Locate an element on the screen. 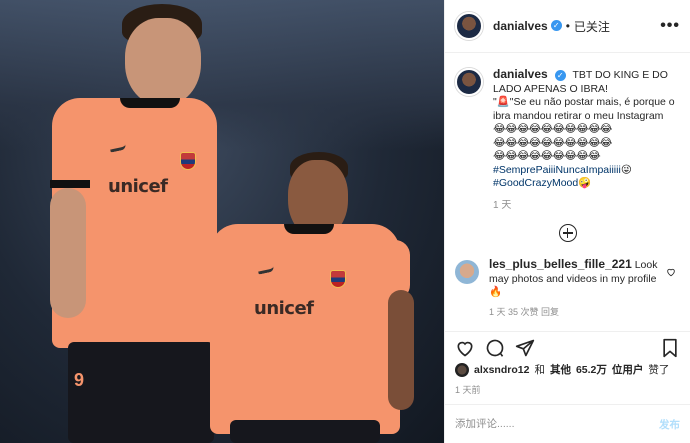 Image resolution: width=690 pixels, height=443 pixels. post-header: danialves ✓ • 已关注 ••• is located at coordinates (567, 26).